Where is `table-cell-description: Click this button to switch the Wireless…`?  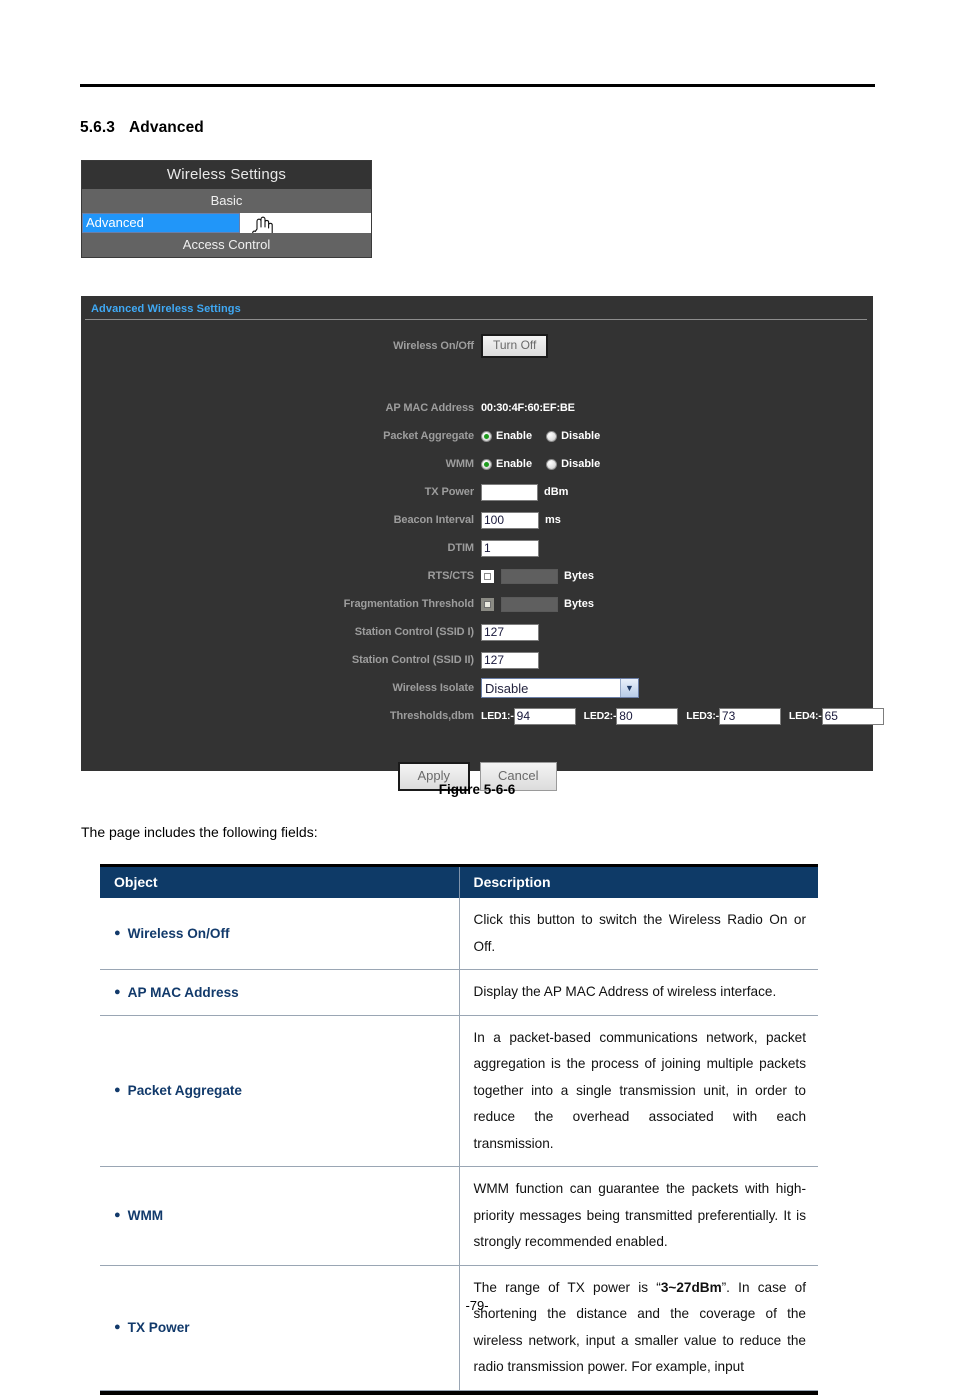
table-cell-description: Click this button to switch the Wireless… is located at coordinates (638, 934).